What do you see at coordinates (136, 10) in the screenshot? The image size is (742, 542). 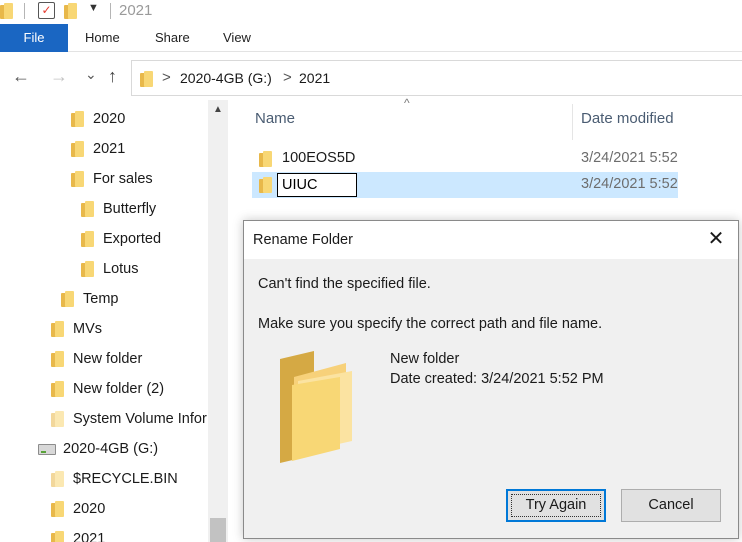 I see `window-title: 2021` at bounding box center [136, 10].